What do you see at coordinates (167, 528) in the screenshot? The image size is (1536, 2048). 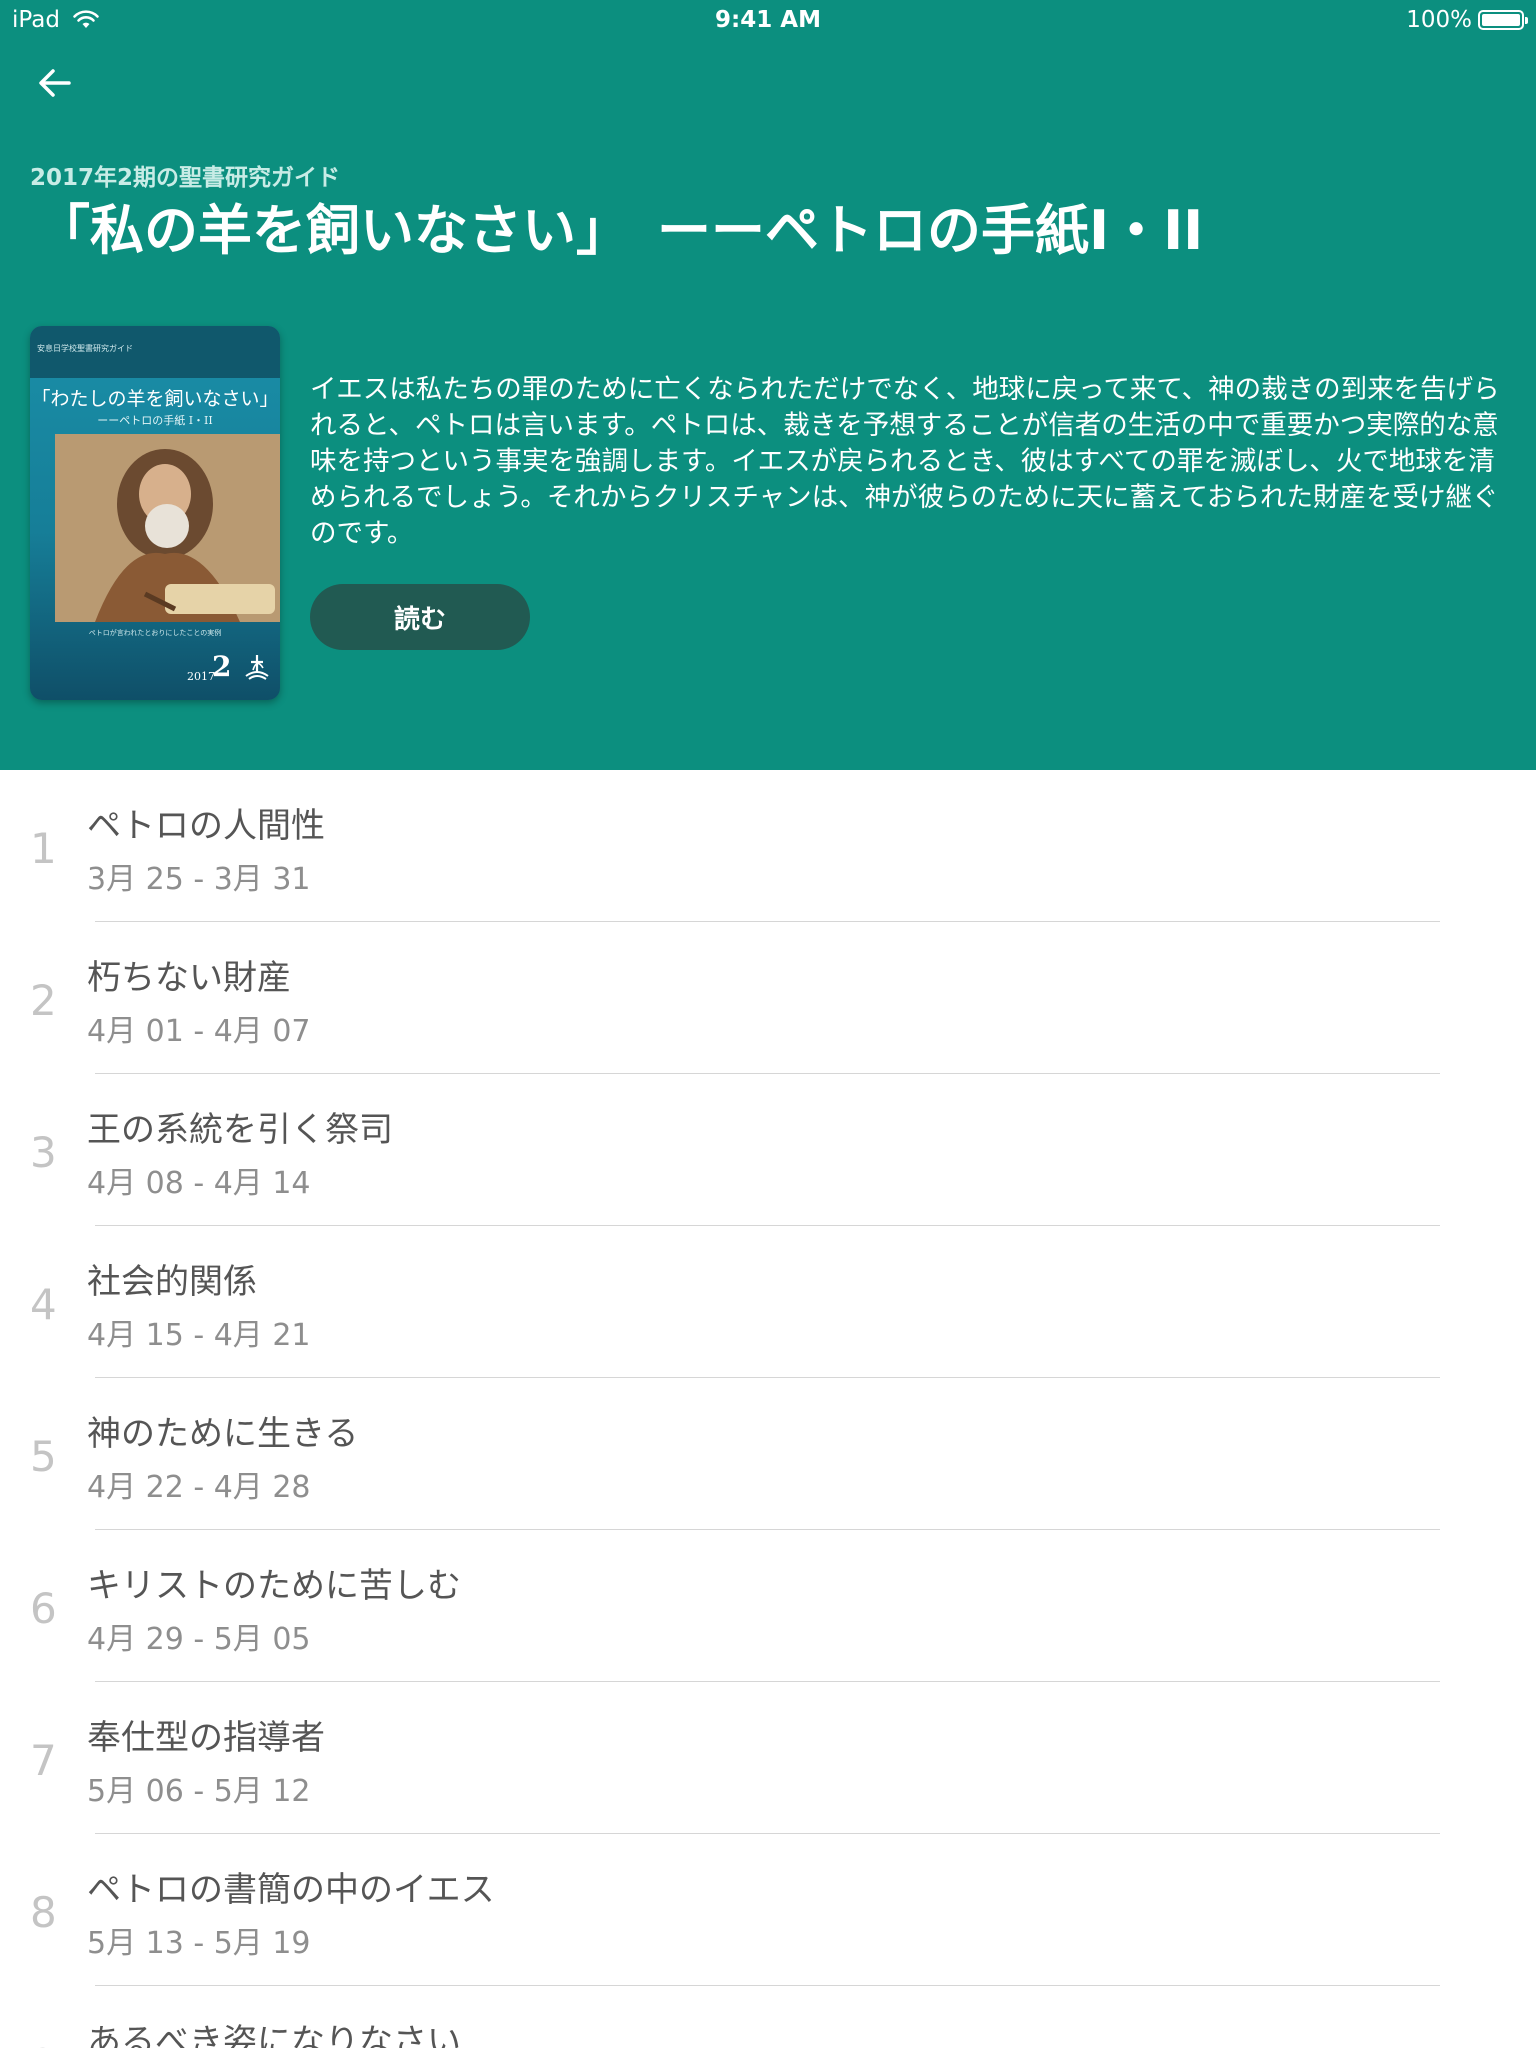 I see `cover-illustration` at bounding box center [167, 528].